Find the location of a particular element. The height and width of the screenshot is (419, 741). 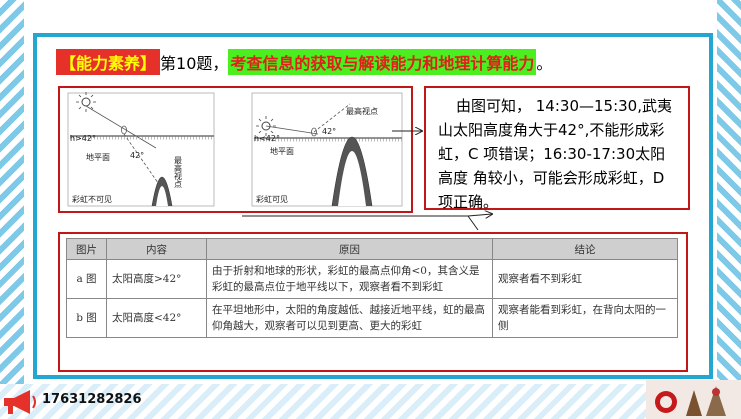

sun-icon is located at coordinates (86, 102).